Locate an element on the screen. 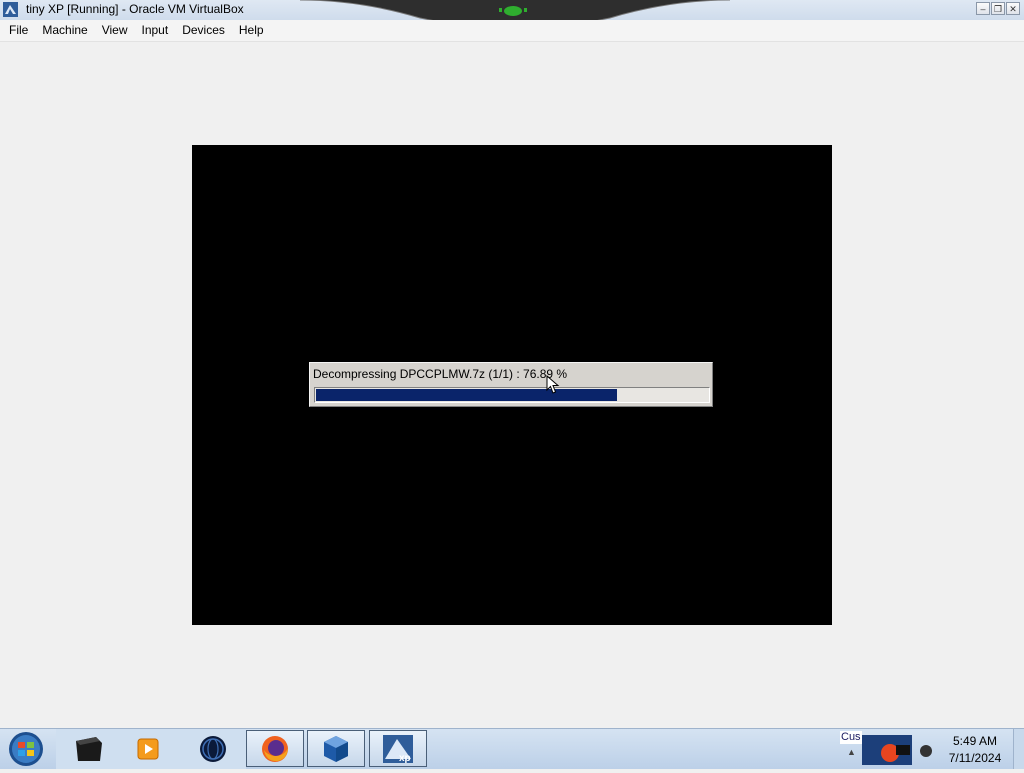 Image resolution: width=1024 pixels, height=773 pixels. progress-fill is located at coordinates (466, 395).